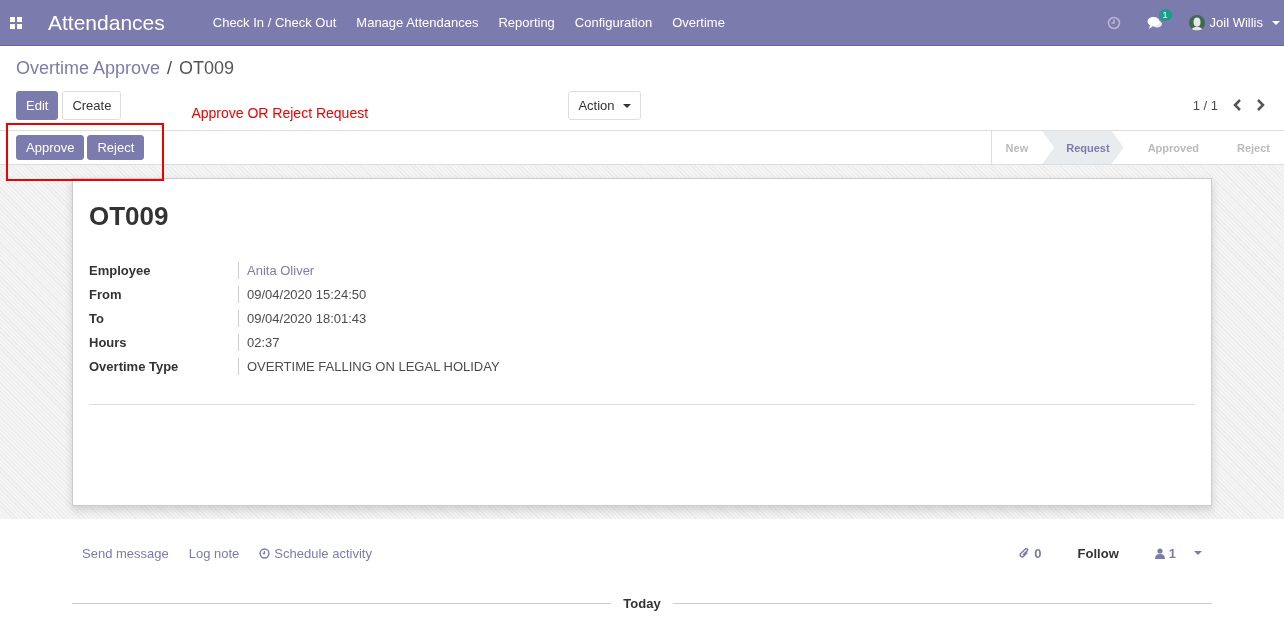 Image resolution: width=1284 pixels, height=620 pixels. I want to click on field-label: Hours, so click(164, 342).